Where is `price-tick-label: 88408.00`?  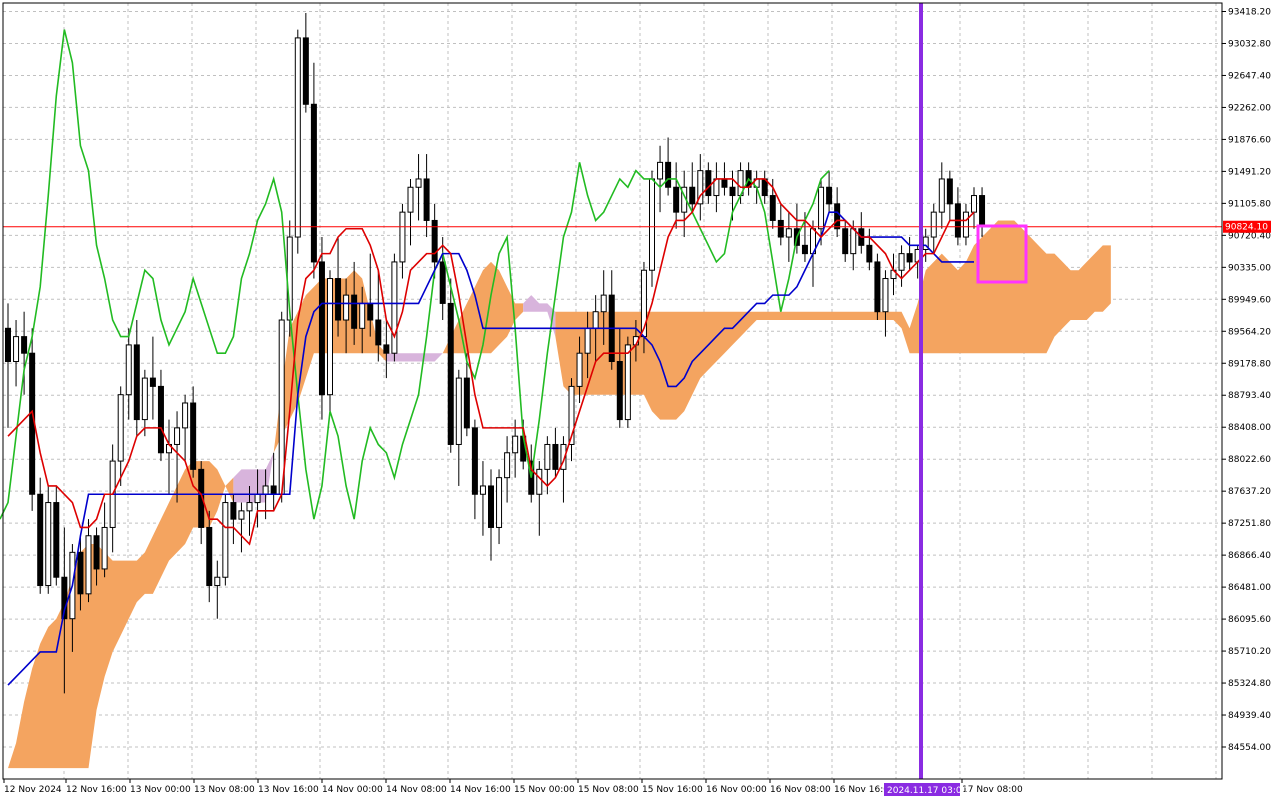
price-tick-label: 88408.00 is located at coordinates (1249, 428).